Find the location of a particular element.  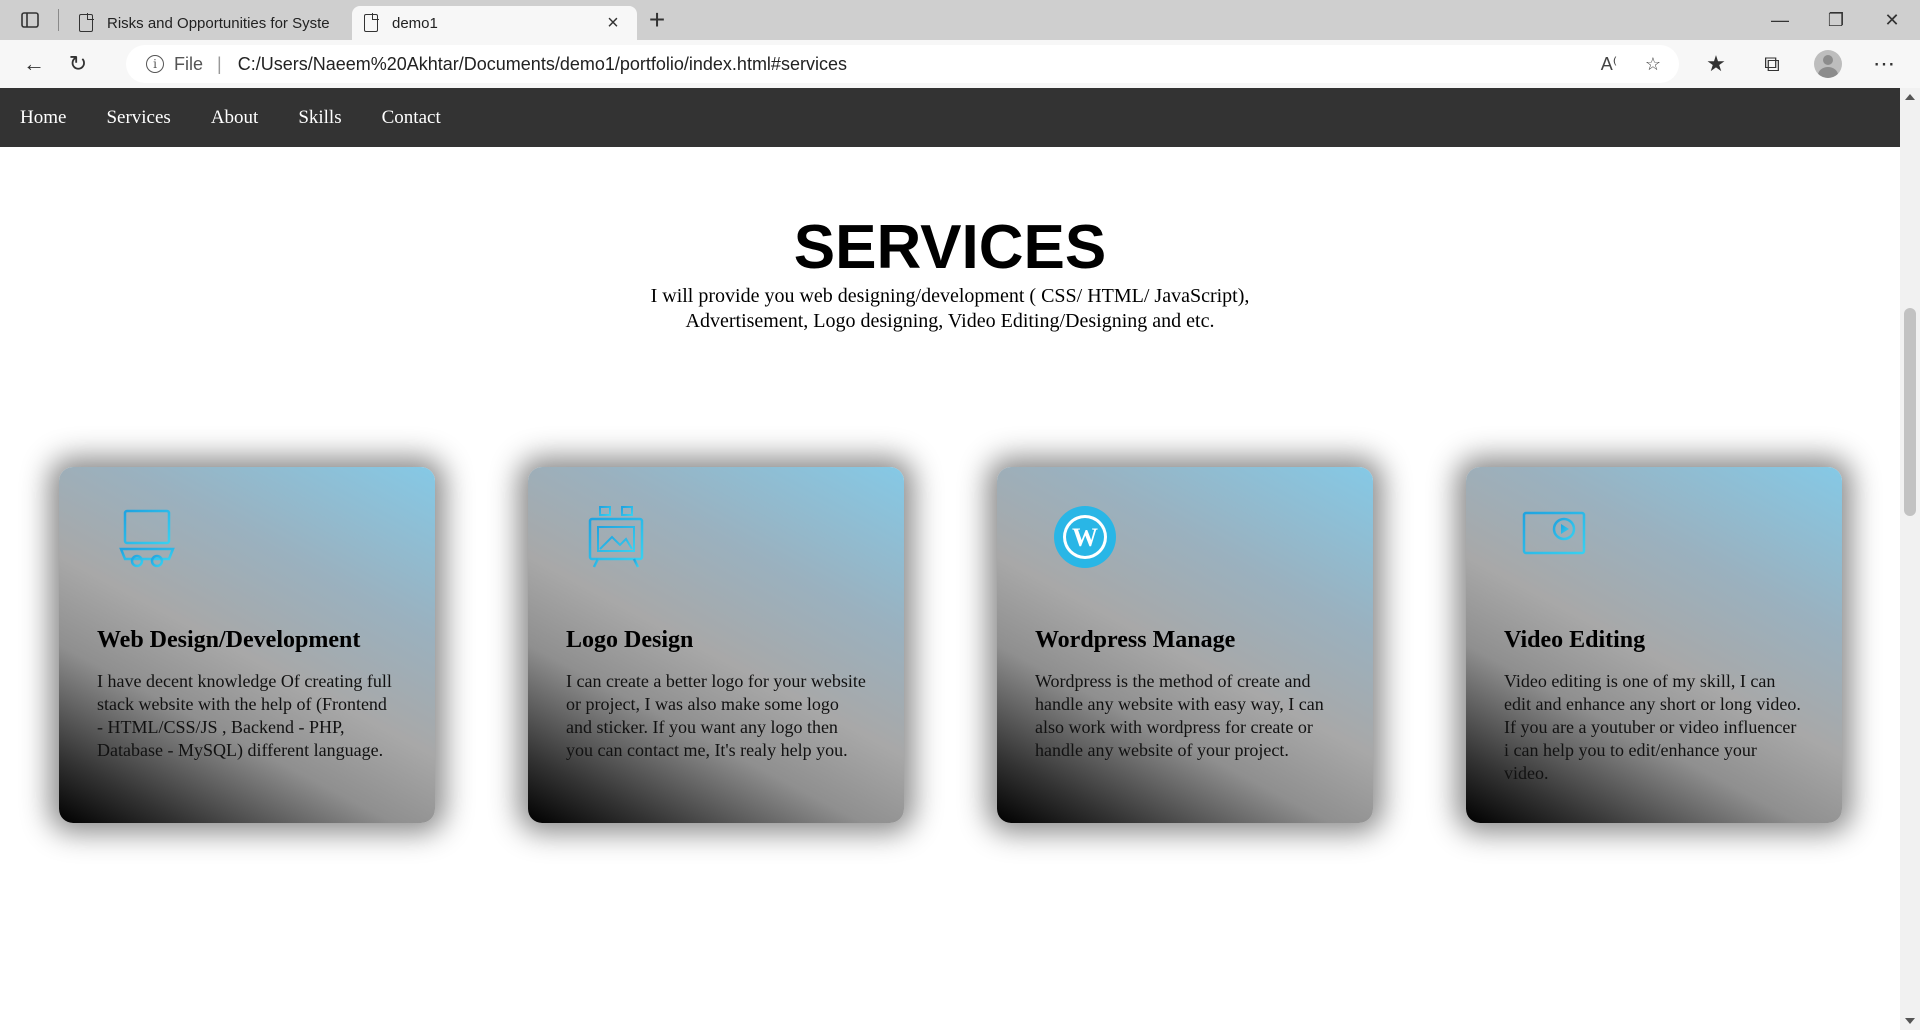

tab-actions-button is located at coordinates (30, 20).